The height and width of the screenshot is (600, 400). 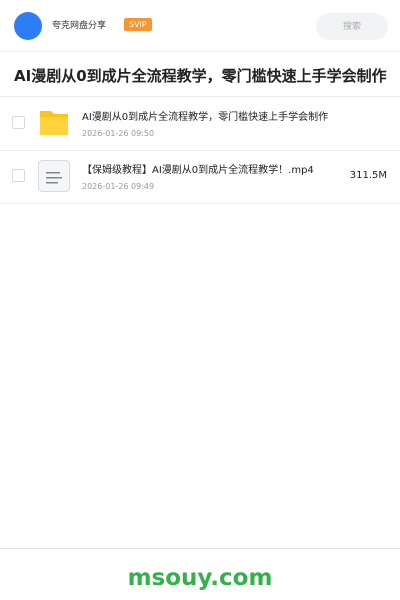 What do you see at coordinates (118, 133) in the screenshot?
I see `file-date: 2026-01-26 09:50` at bounding box center [118, 133].